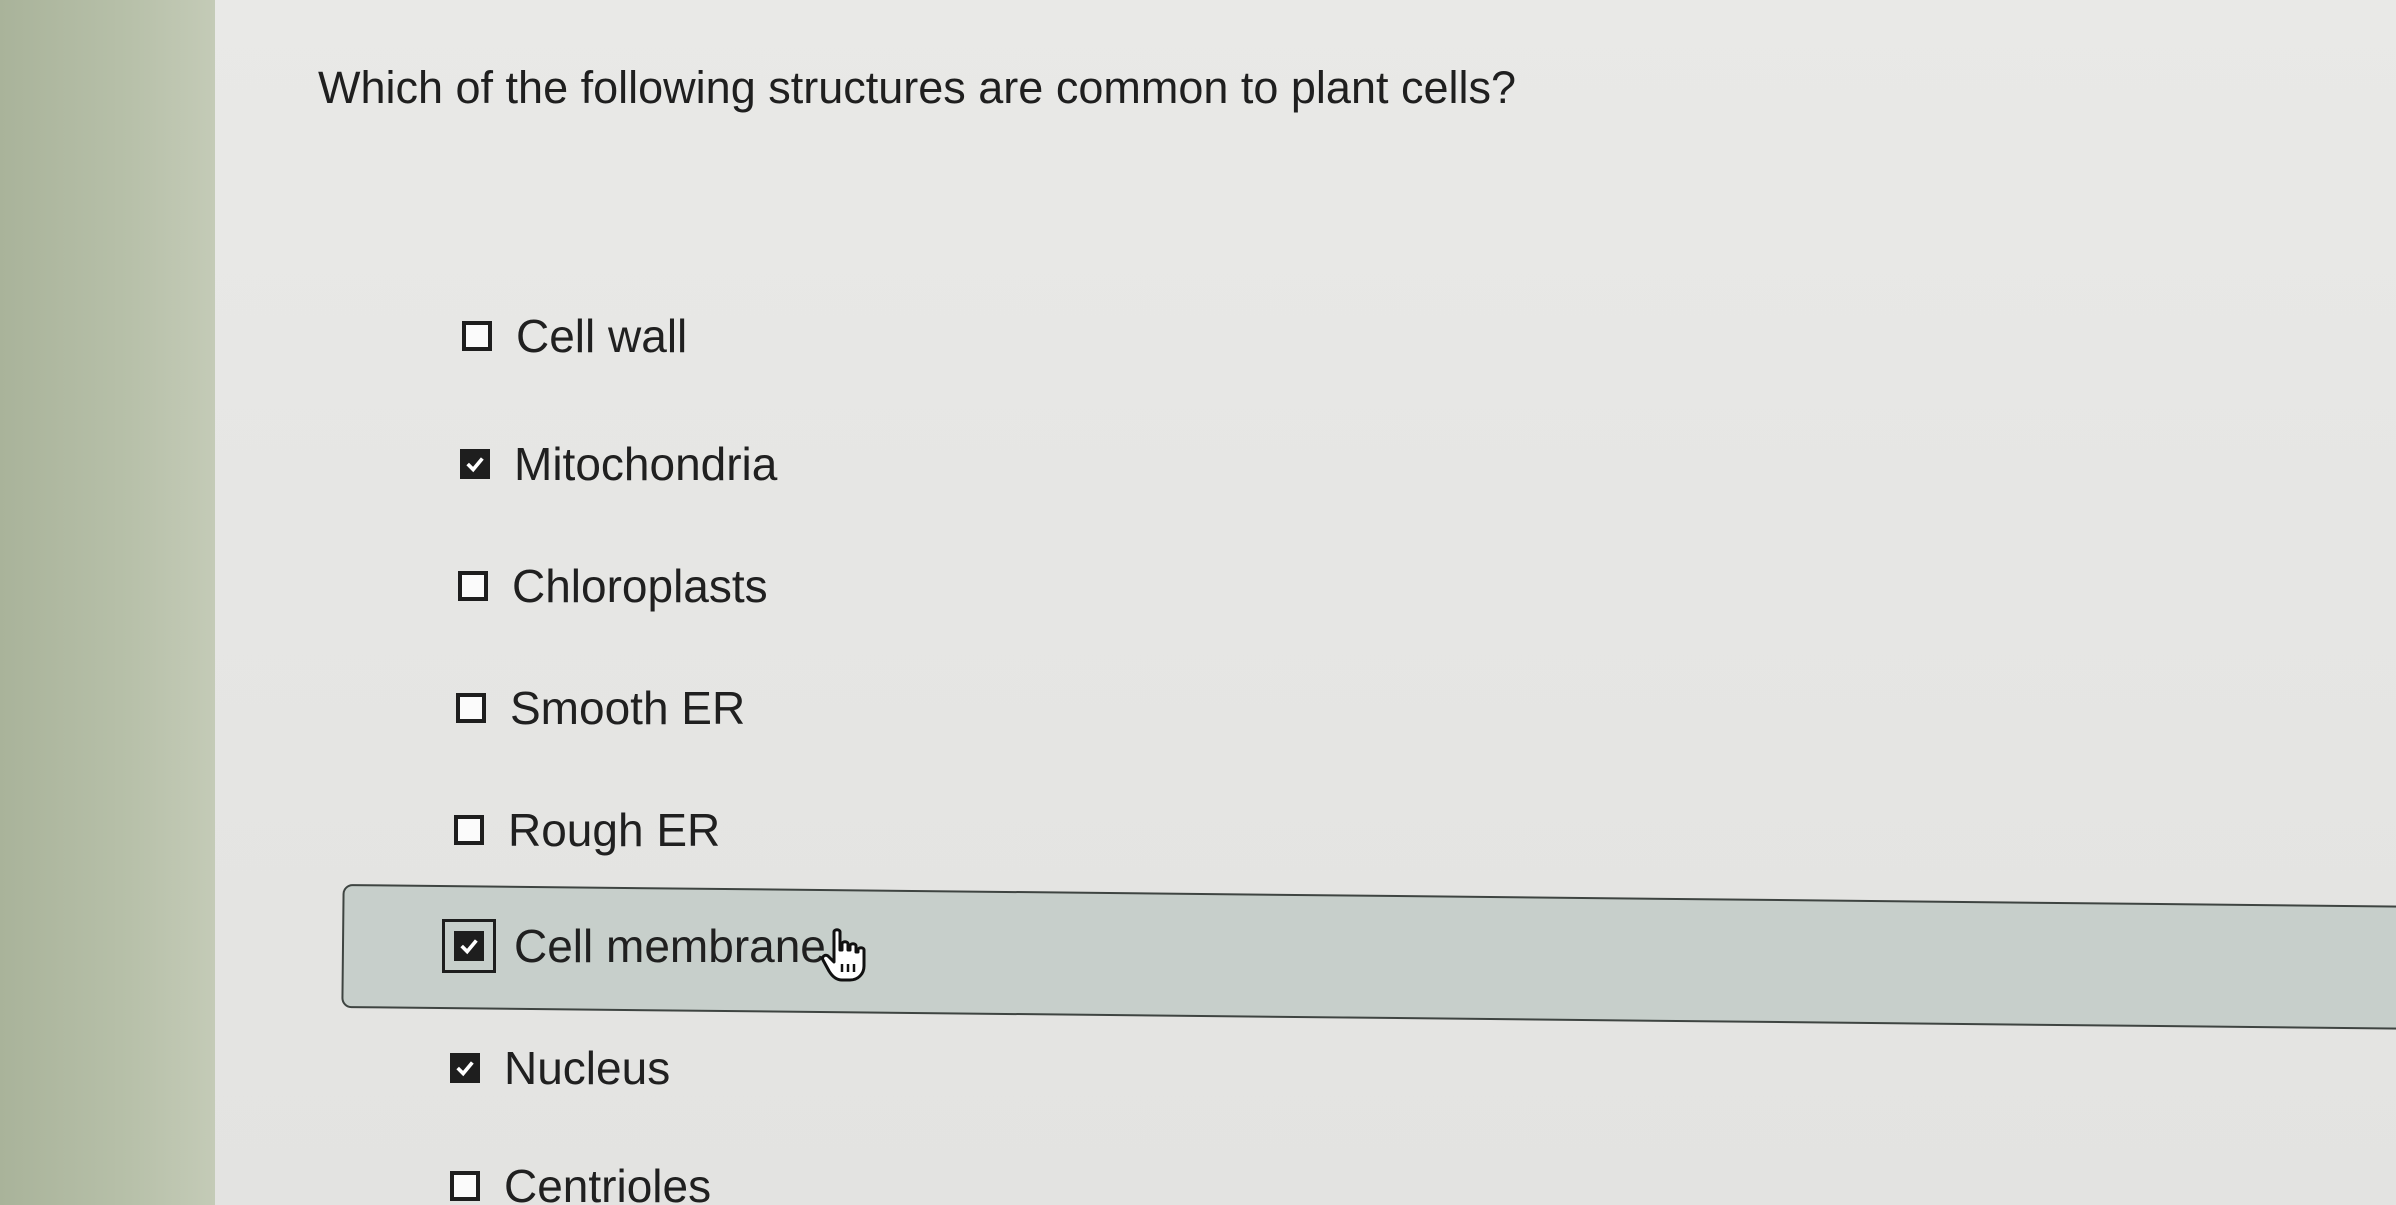 The image size is (2396, 1205). I want to click on checkbox-chloroplasts, so click(473, 586).